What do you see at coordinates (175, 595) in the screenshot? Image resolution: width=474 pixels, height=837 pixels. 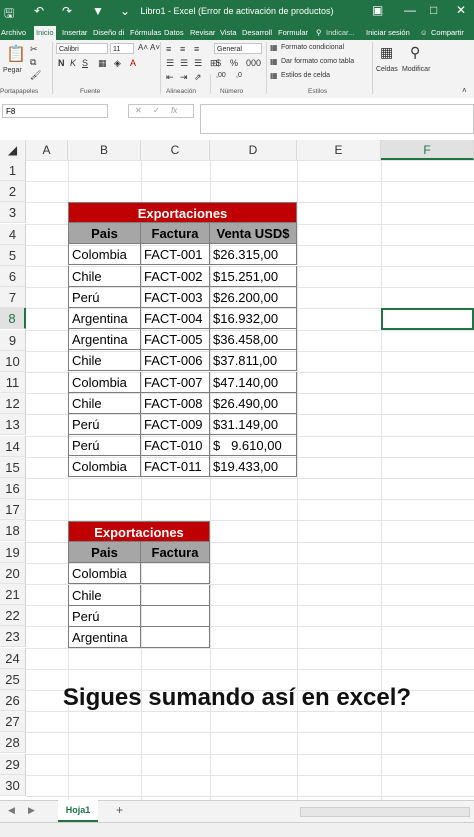 I see `table2-cell` at bounding box center [175, 595].